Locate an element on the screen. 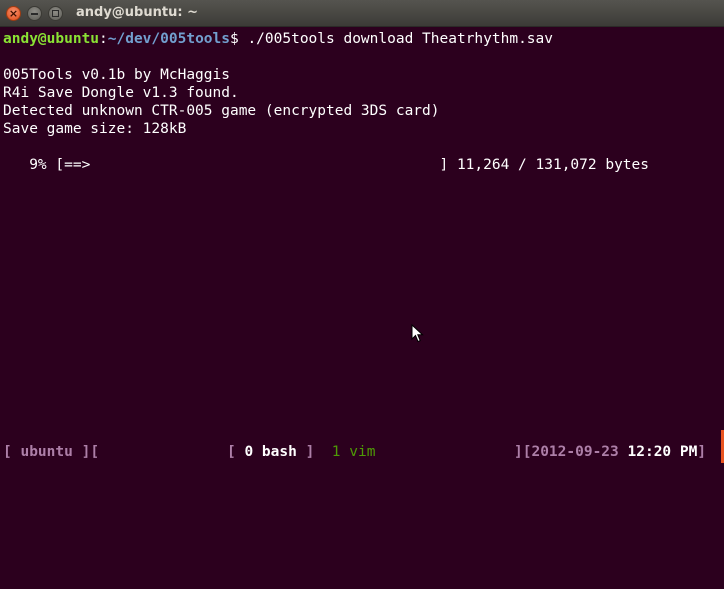 The height and width of the screenshot is (589, 724). prompt-user-host: andy@ubuntu is located at coordinates (51, 39).